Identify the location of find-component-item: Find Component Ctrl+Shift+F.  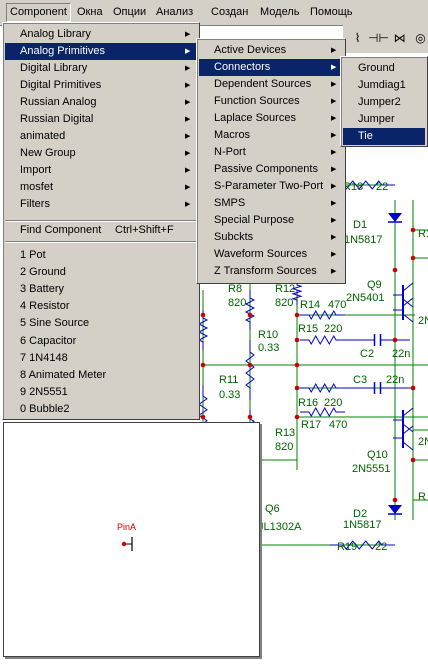
(101, 230).